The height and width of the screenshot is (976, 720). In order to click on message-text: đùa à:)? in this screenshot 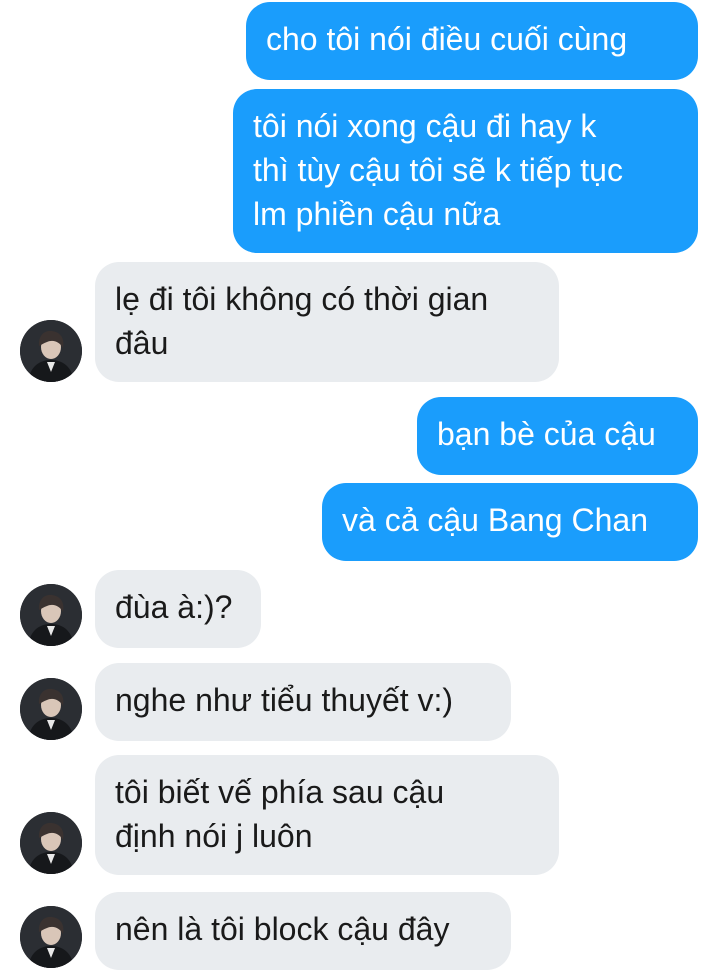, I will do `click(174, 607)`.